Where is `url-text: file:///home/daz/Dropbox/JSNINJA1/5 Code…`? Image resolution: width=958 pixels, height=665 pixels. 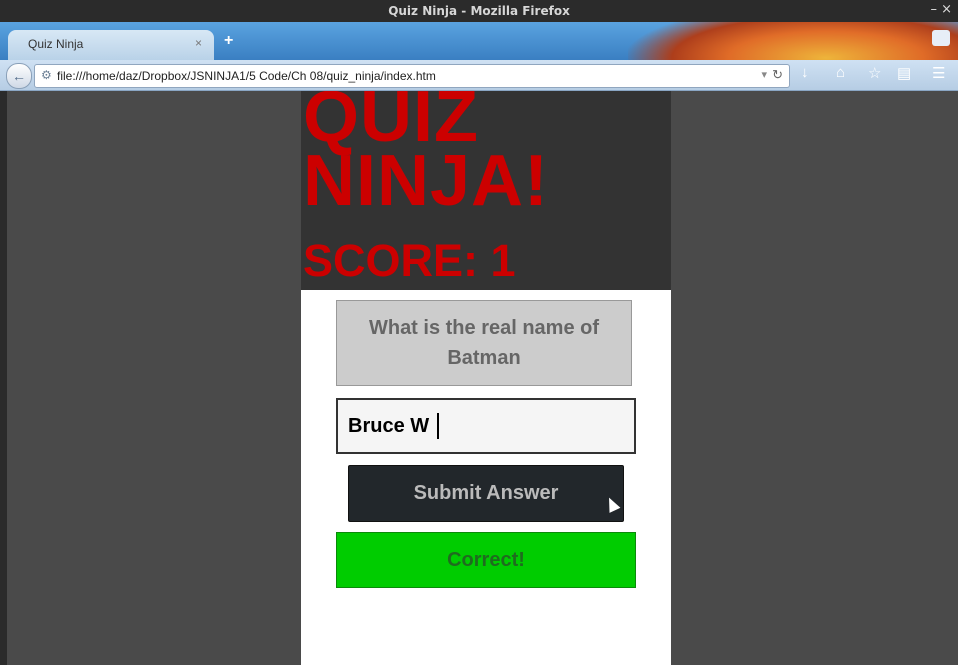 url-text: file:///home/daz/Dropbox/JSNINJA1/5 Code… is located at coordinates (246, 76).